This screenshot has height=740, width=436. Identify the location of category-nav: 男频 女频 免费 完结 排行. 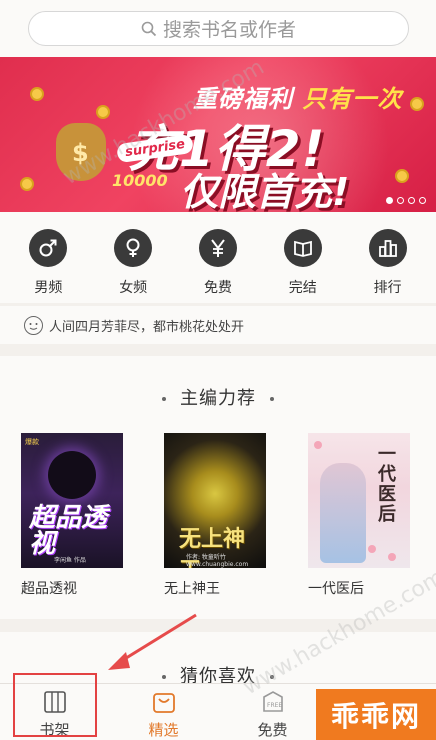
(218, 257).